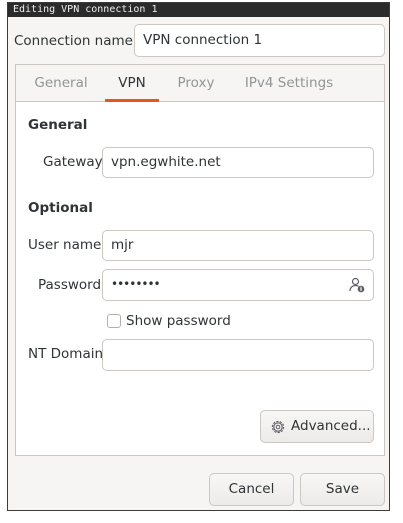 The height and width of the screenshot is (523, 403). Describe the element at coordinates (259, 40) in the screenshot. I see `connection-name-input: VPN connection 1` at that location.